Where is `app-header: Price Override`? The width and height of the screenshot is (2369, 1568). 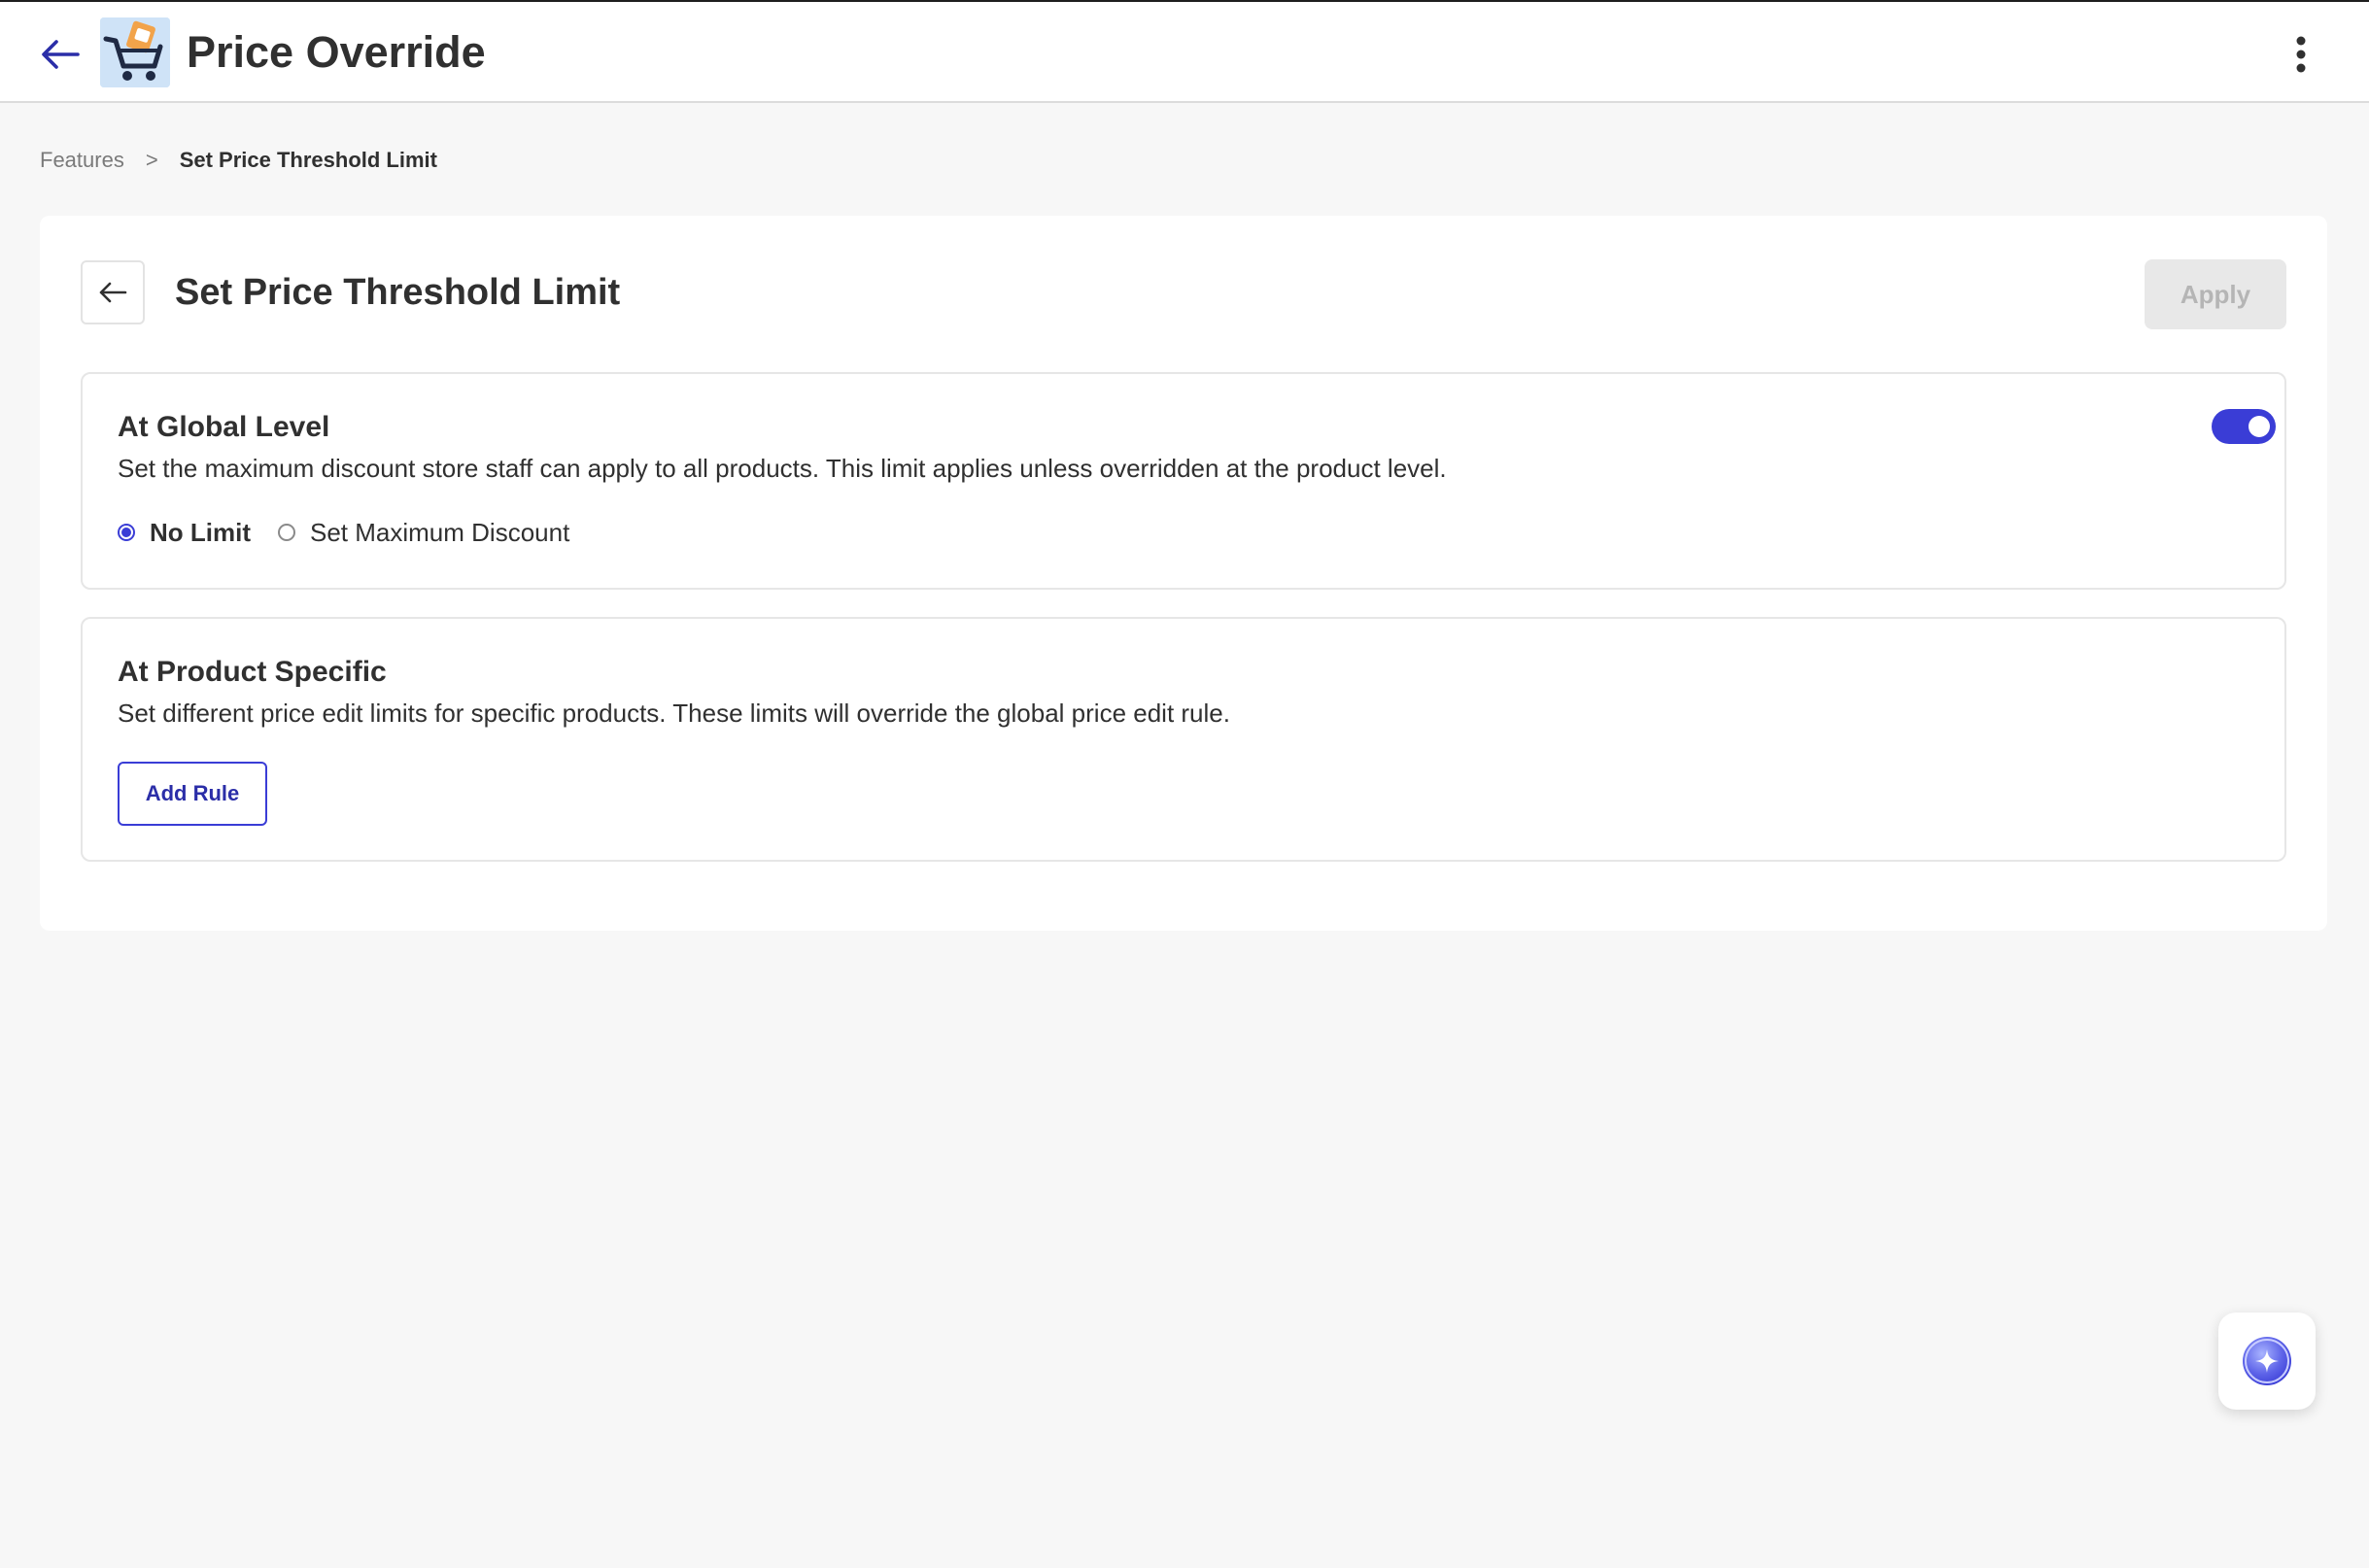 app-header: Price Override is located at coordinates (1184, 51).